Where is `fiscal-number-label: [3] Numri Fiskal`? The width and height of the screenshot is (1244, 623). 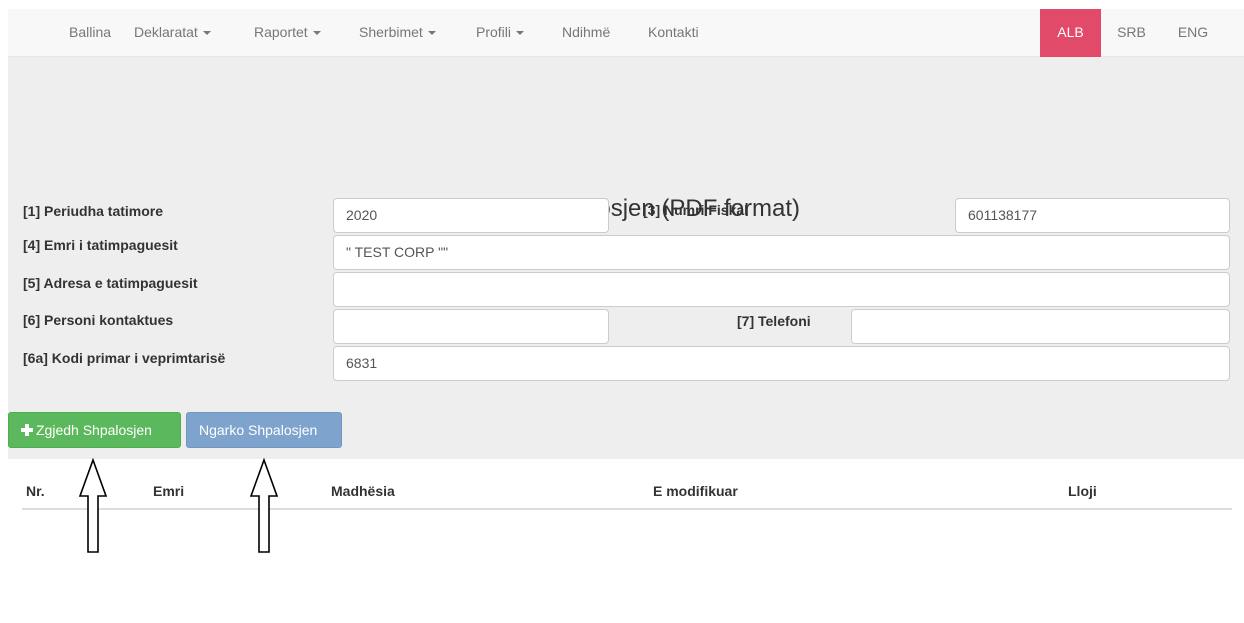
fiscal-number-label: [3] Numri Fiskal is located at coordinates (696, 210).